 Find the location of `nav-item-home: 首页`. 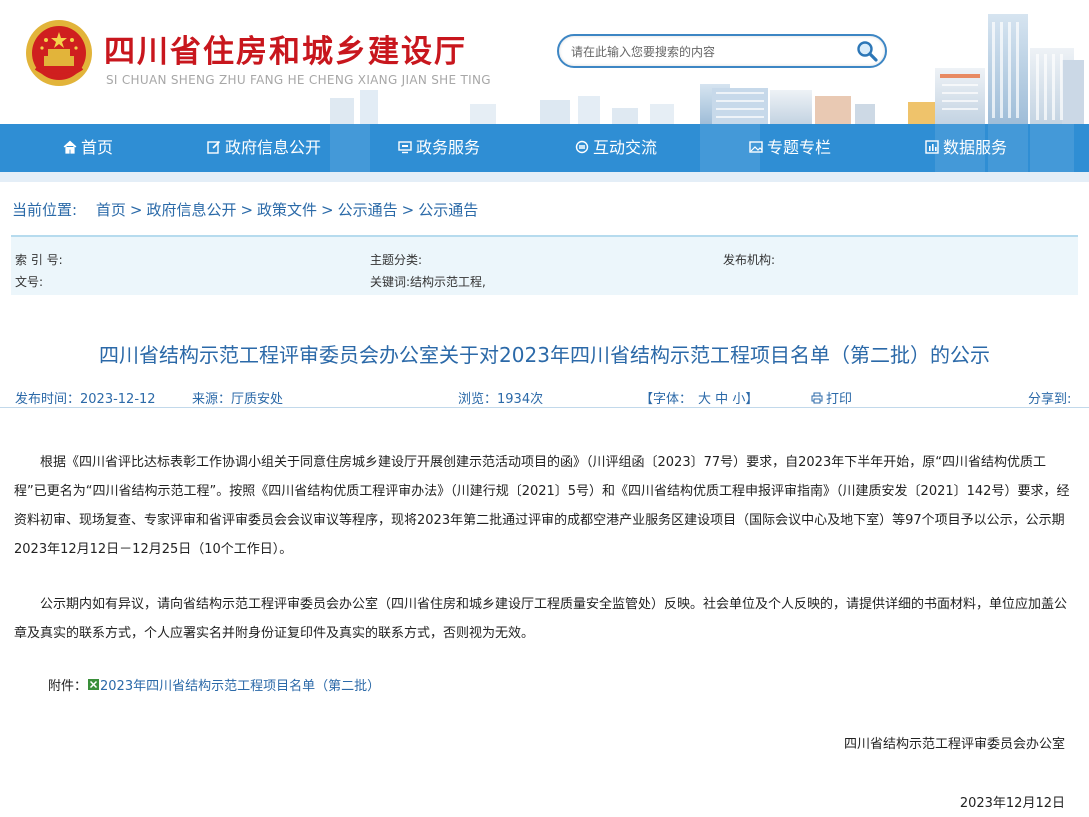

nav-item-home: 首页 is located at coordinates (88, 148).